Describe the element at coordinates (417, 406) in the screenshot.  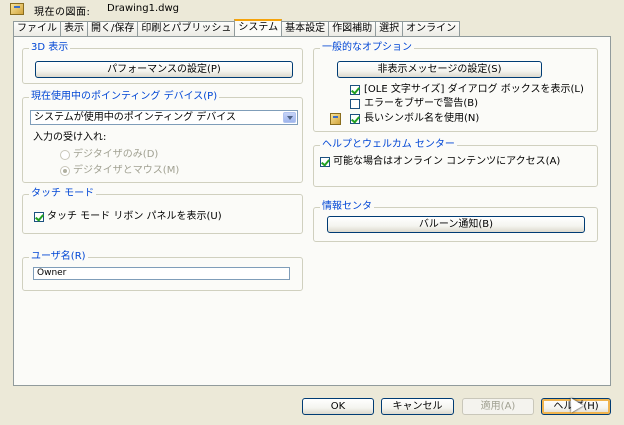
I see `cancel-button: キャンセル` at that location.